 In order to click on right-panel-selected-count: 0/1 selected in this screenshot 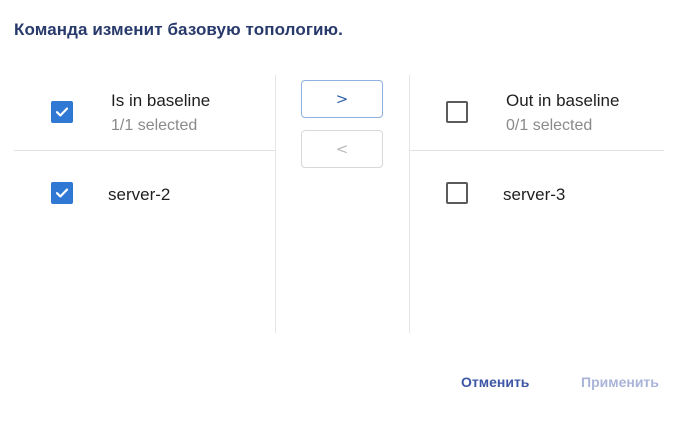, I will do `click(549, 125)`.